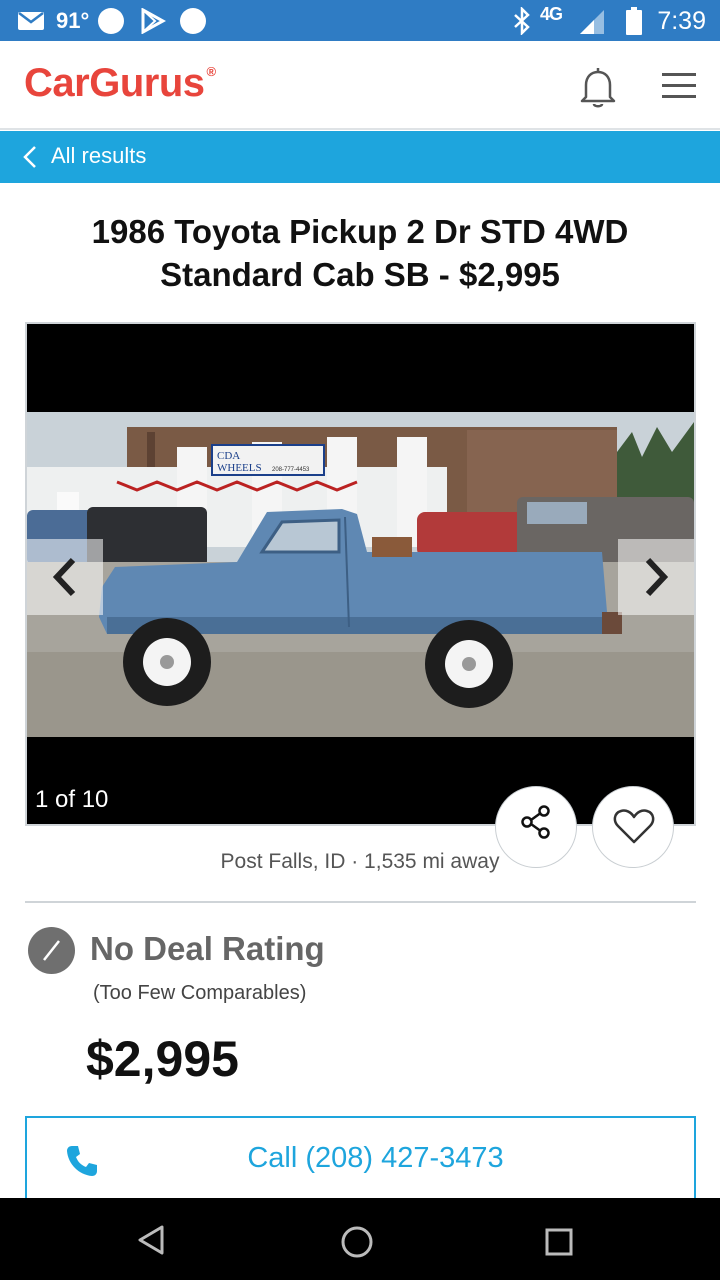  Describe the element at coordinates (153, 21) in the screenshot. I see `play-store-icon` at that location.